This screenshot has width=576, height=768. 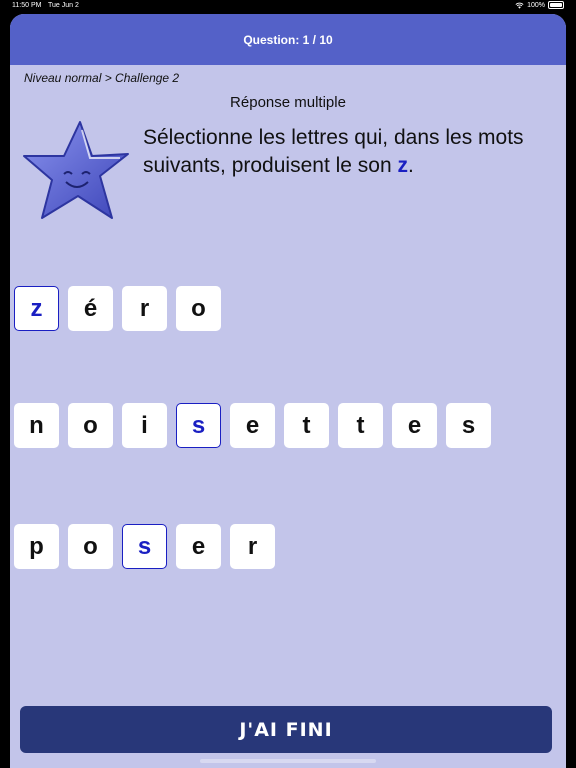 What do you see at coordinates (90, 308) in the screenshot?
I see `letter-tile: é` at bounding box center [90, 308].